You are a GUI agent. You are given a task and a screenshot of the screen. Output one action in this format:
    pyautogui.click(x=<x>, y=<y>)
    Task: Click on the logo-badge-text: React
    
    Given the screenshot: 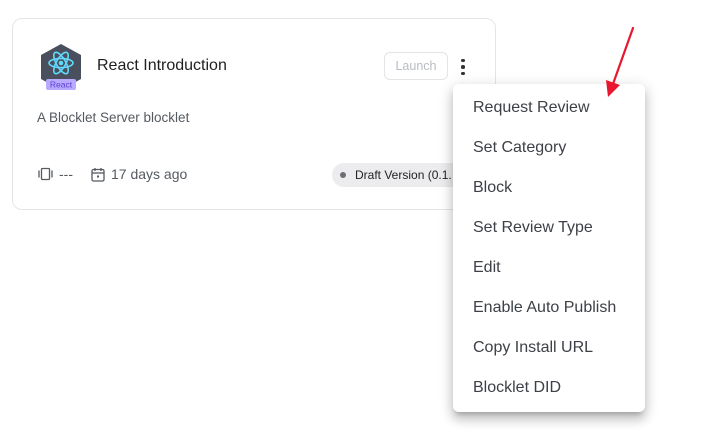 What is the action you would take?
    pyautogui.click(x=61, y=85)
    